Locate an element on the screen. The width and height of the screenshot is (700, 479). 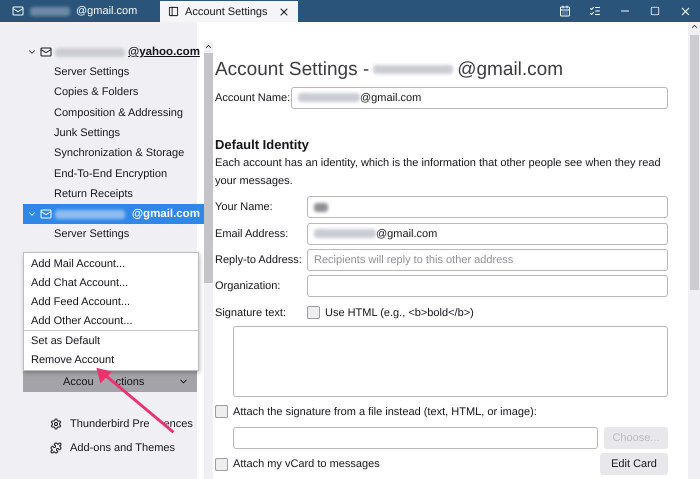
field-label: Your Name: is located at coordinates (244, 207).